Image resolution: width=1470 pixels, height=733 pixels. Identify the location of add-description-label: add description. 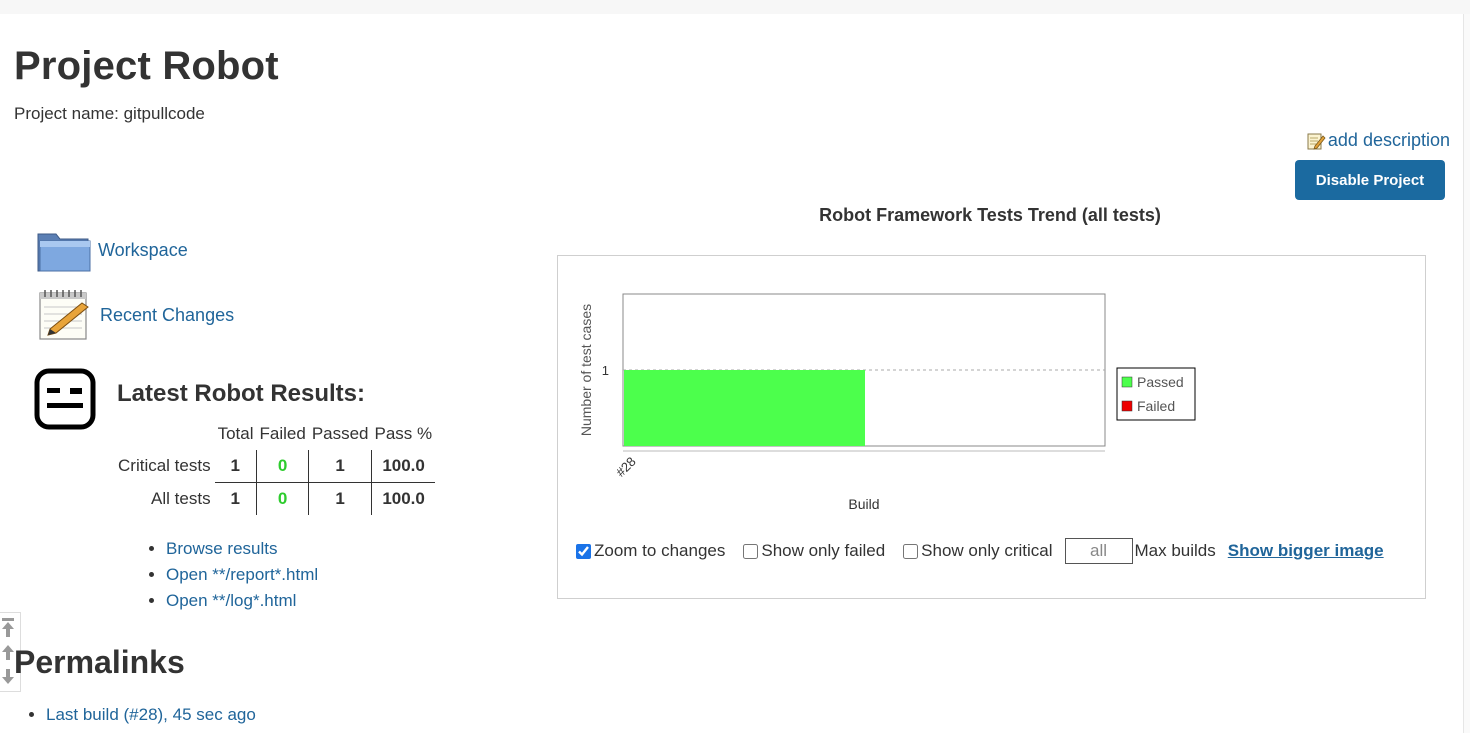
(1389, 140).